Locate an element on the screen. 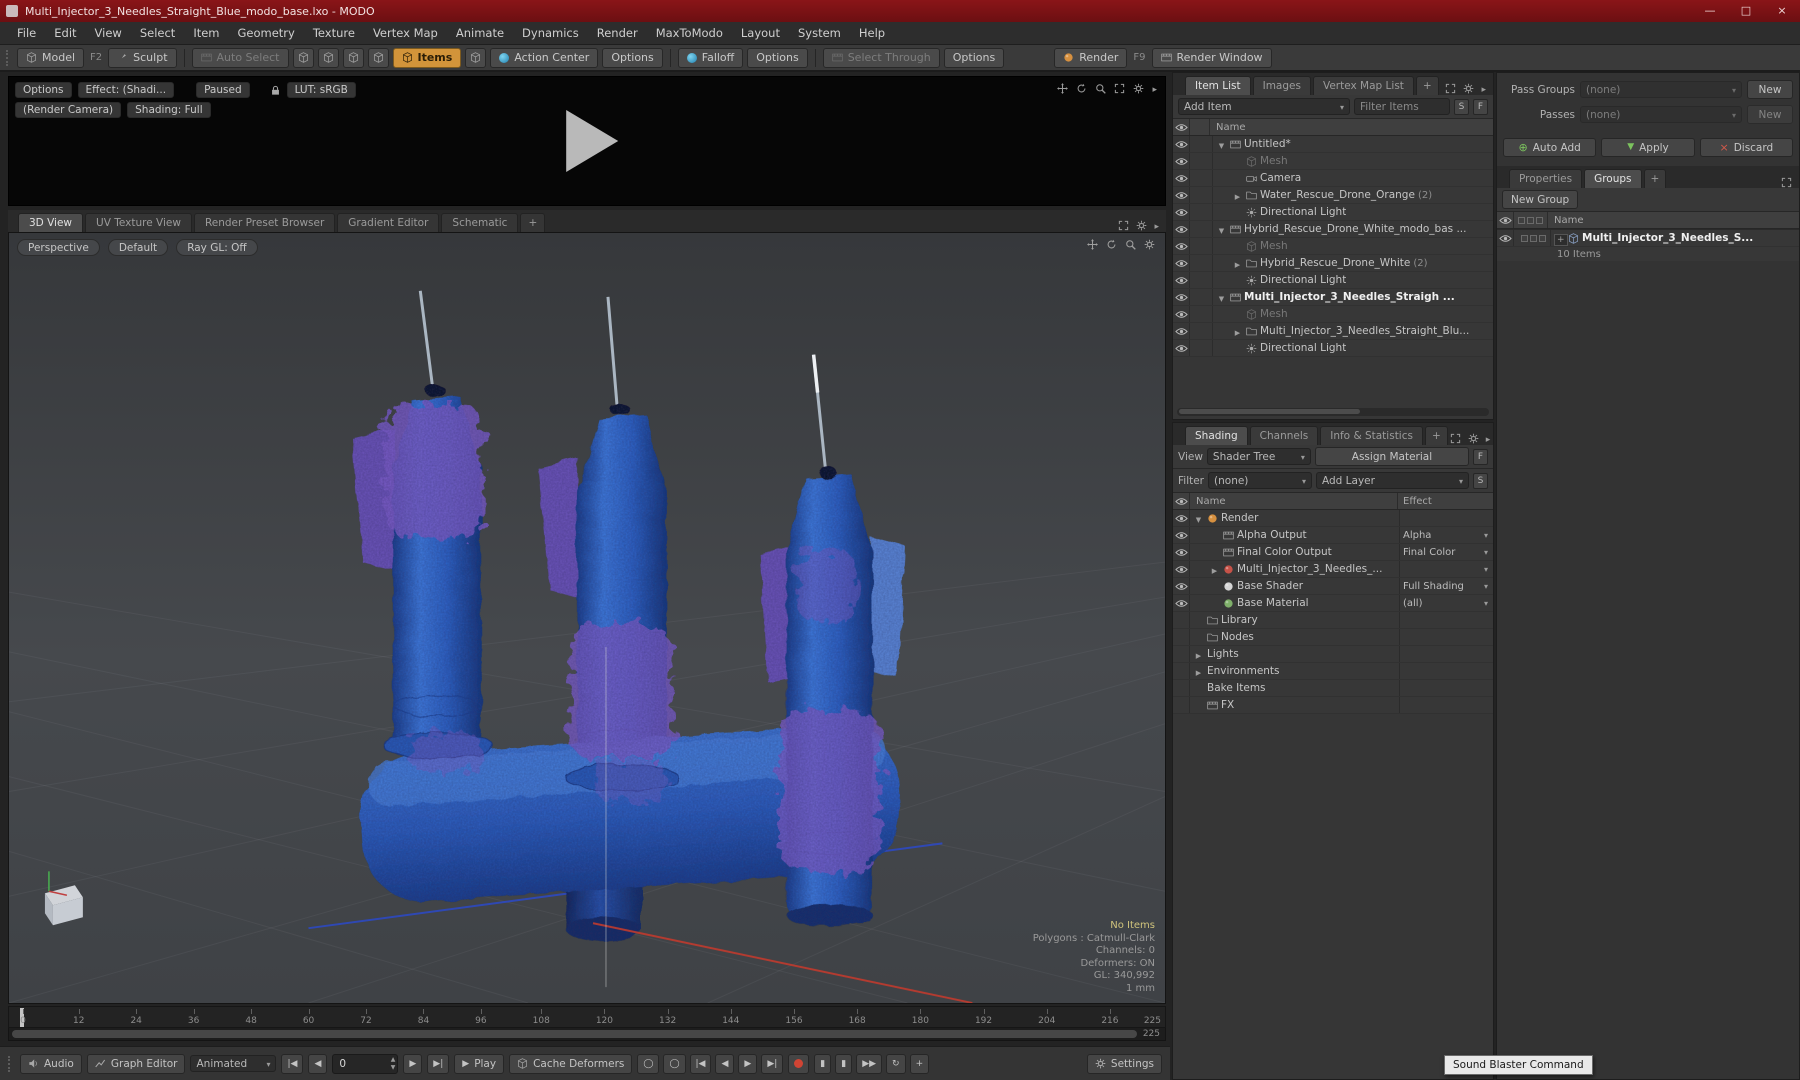 Image resolution: width=1800 pixels, height=1080 pixels. step-forward-button: ▶ is located at coordinates (413, 1063).